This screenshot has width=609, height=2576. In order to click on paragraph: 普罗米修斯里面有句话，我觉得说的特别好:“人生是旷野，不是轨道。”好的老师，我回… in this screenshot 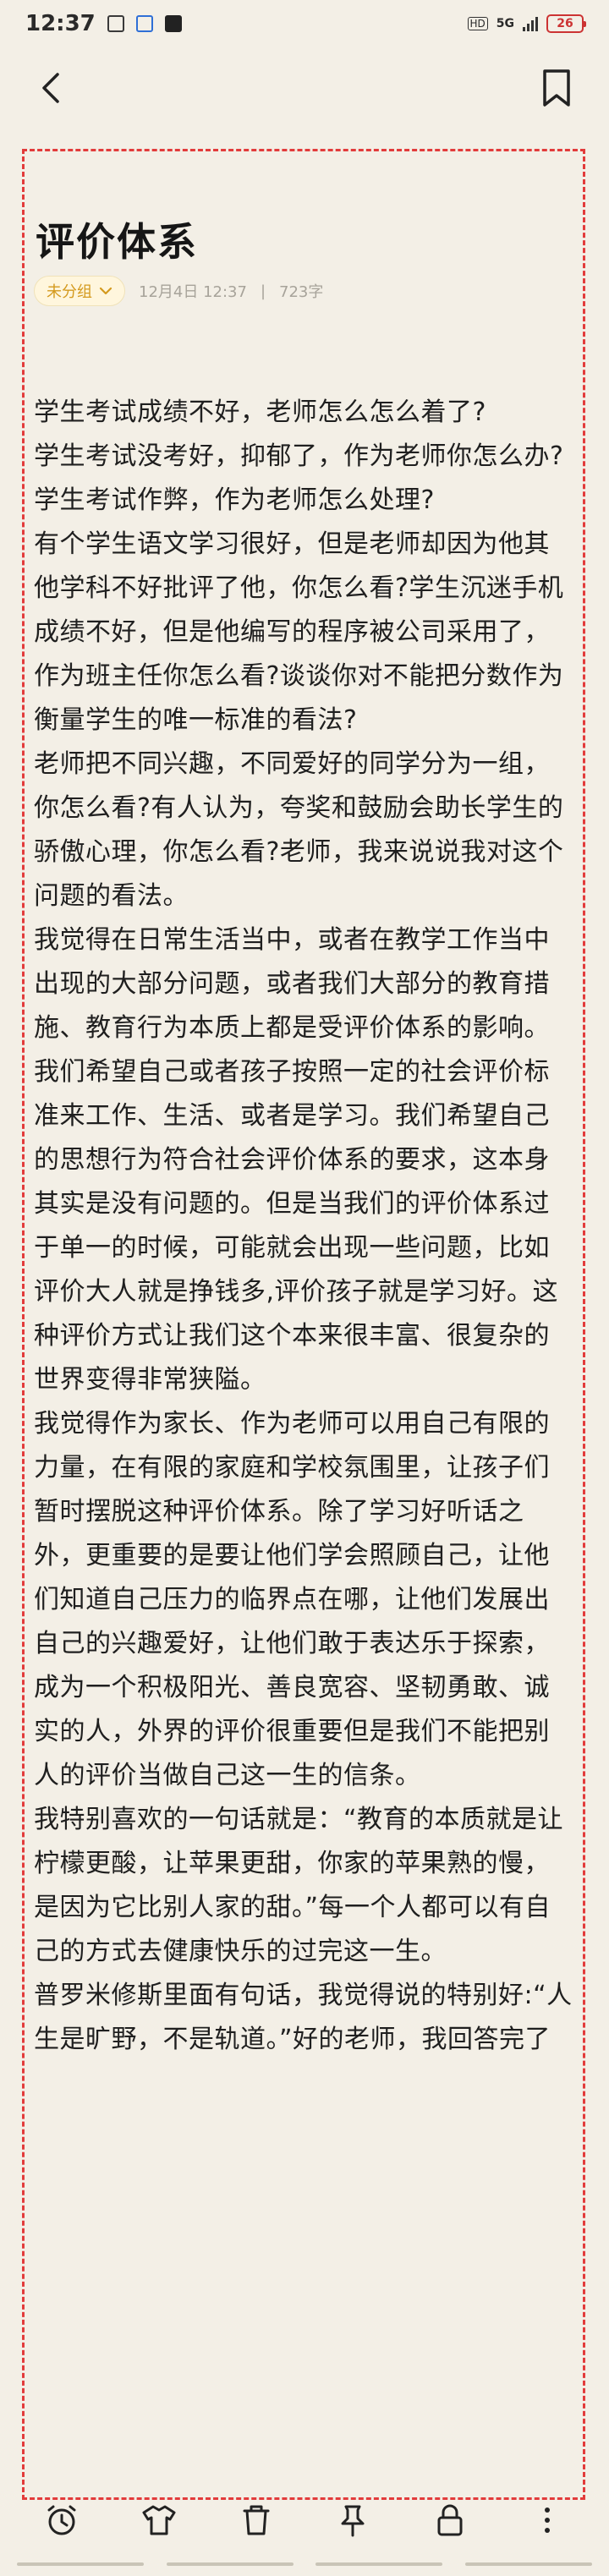, I will do `click(303, 2017)`.